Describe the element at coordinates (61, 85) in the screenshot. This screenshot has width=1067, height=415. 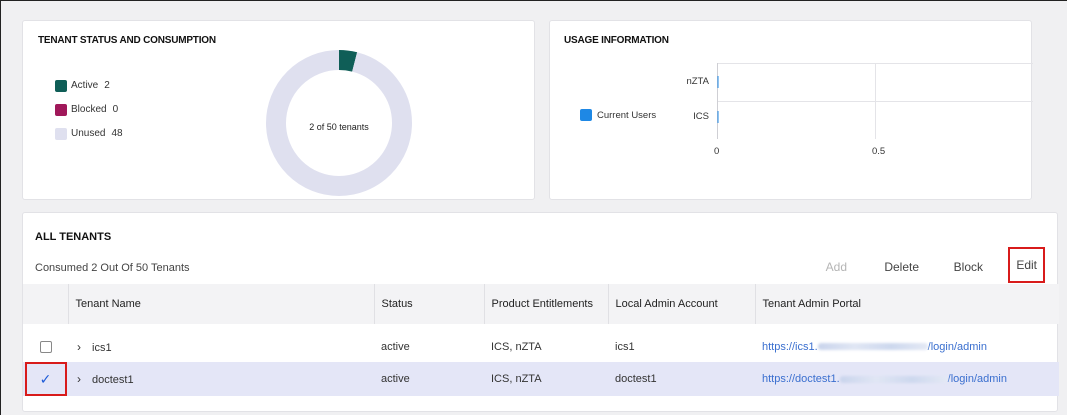
I see `active-swatch` at that location.